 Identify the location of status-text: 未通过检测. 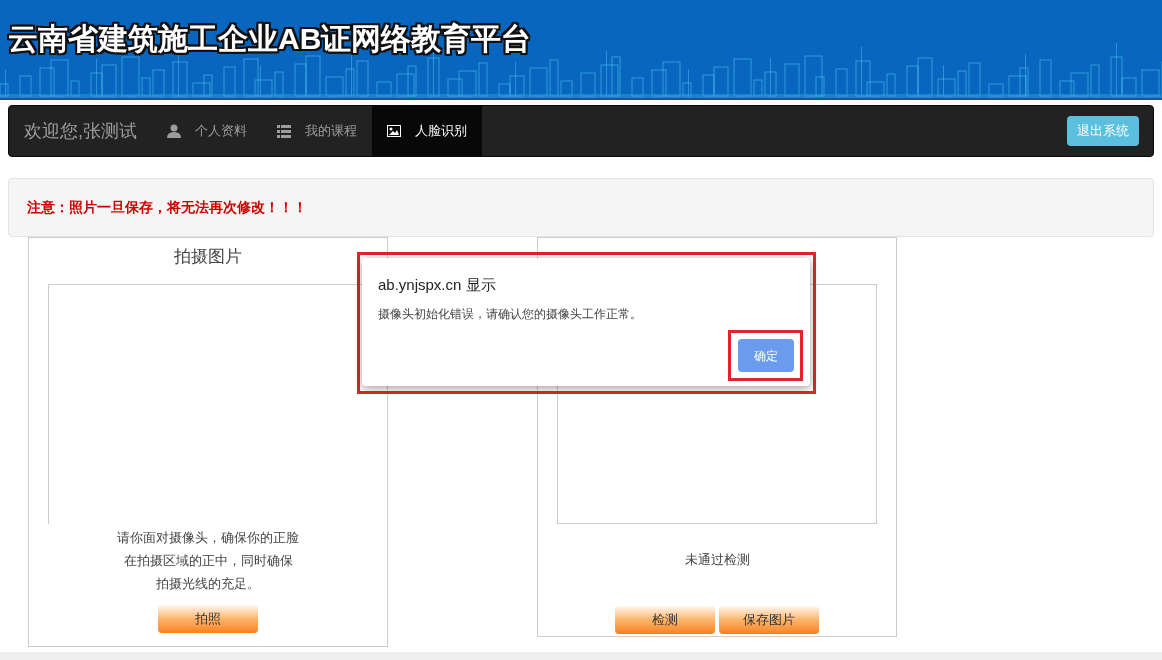
(717, 560).